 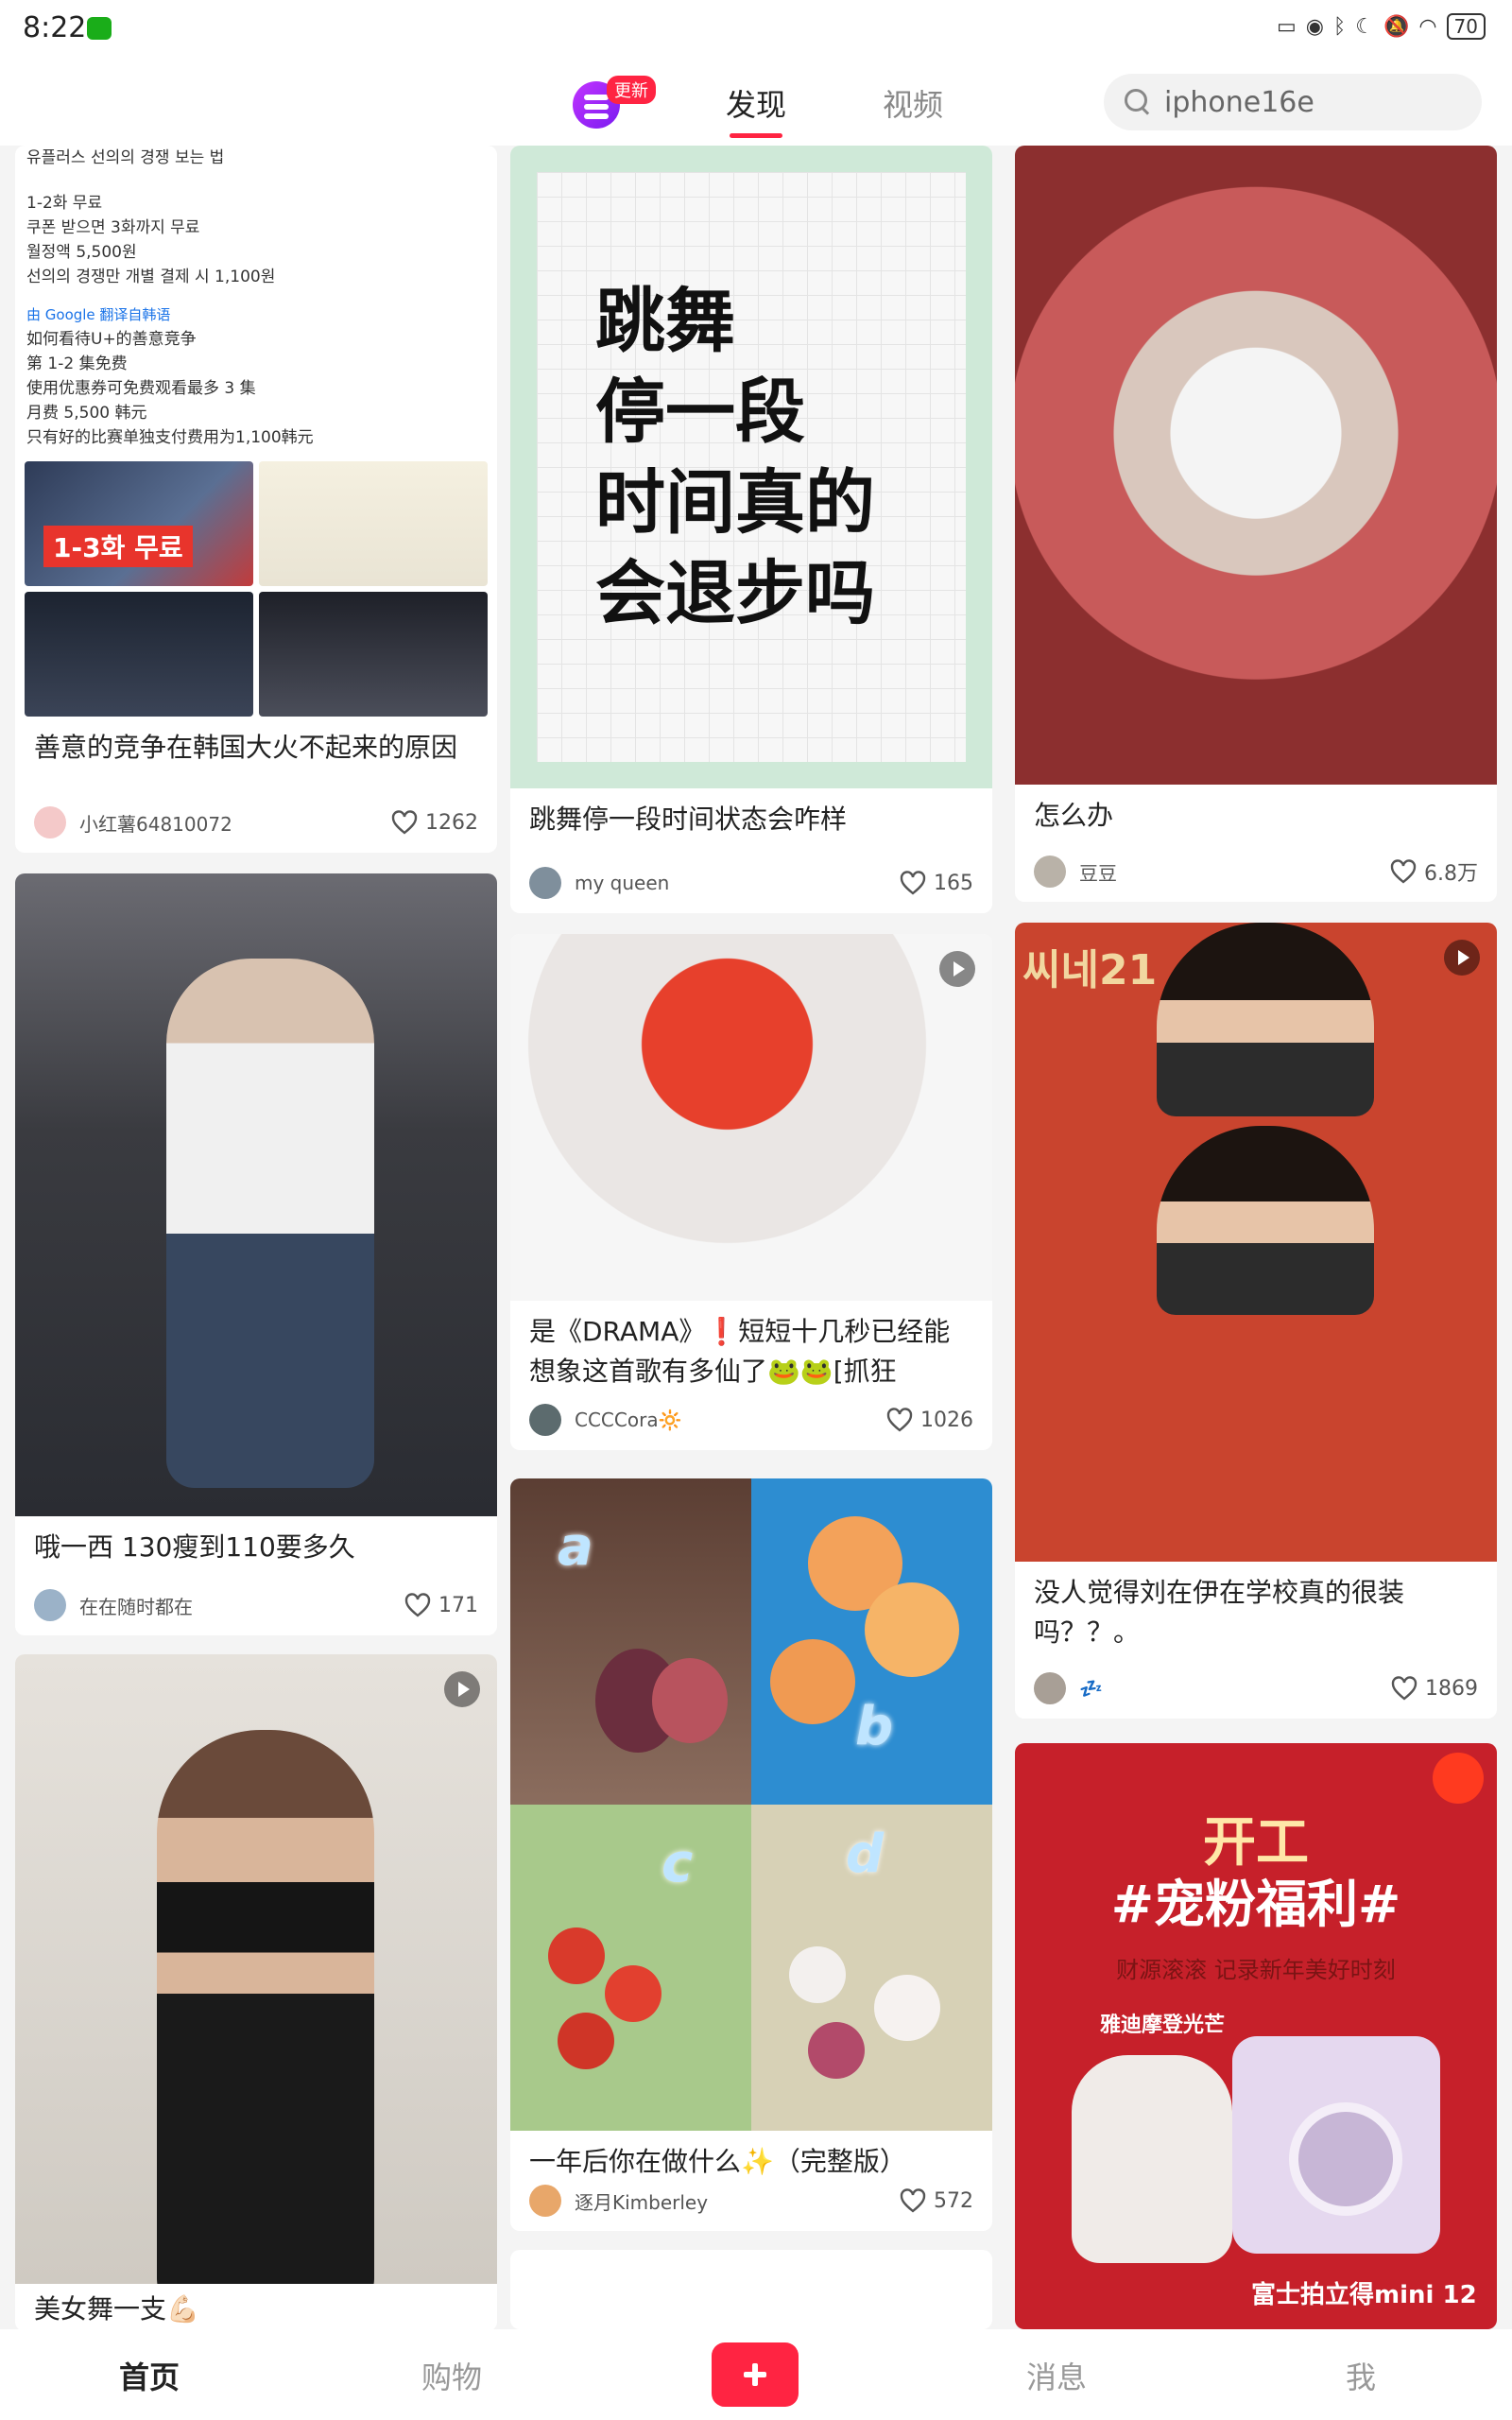 I want to click on google-translate-note: 由 Google 翻译自韩语, so click(x=98, y=314).